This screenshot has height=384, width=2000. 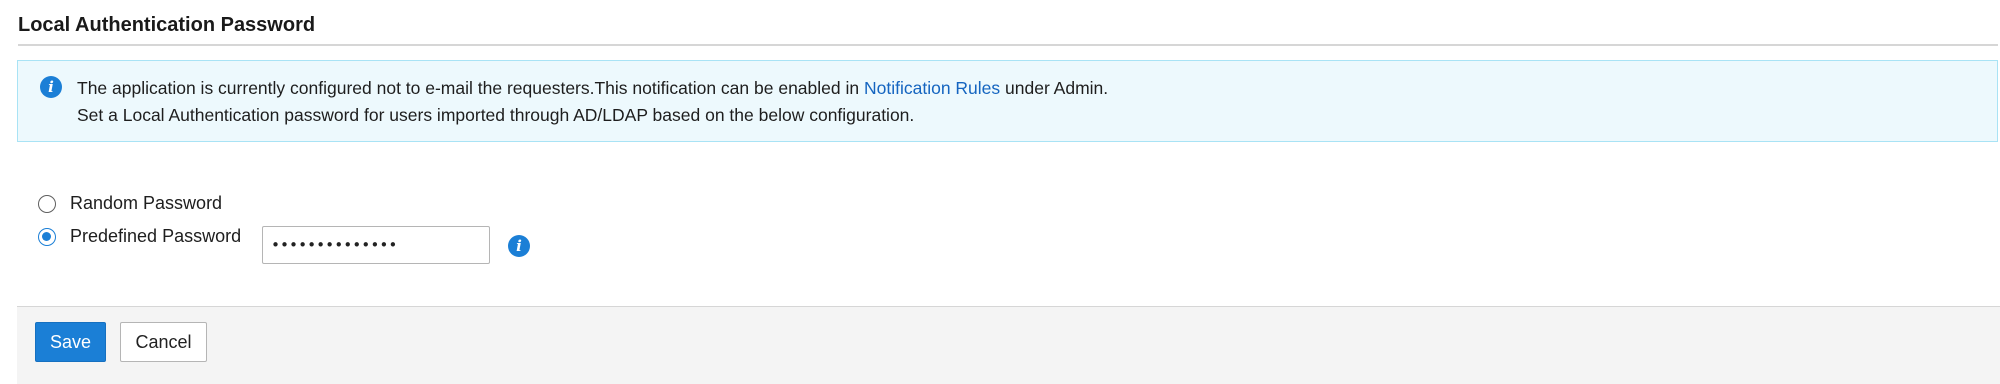 What do you see at coordinates (47, 236) in the screenshot?
I see `predefined-password-radio` at bounding box center [47, 236].